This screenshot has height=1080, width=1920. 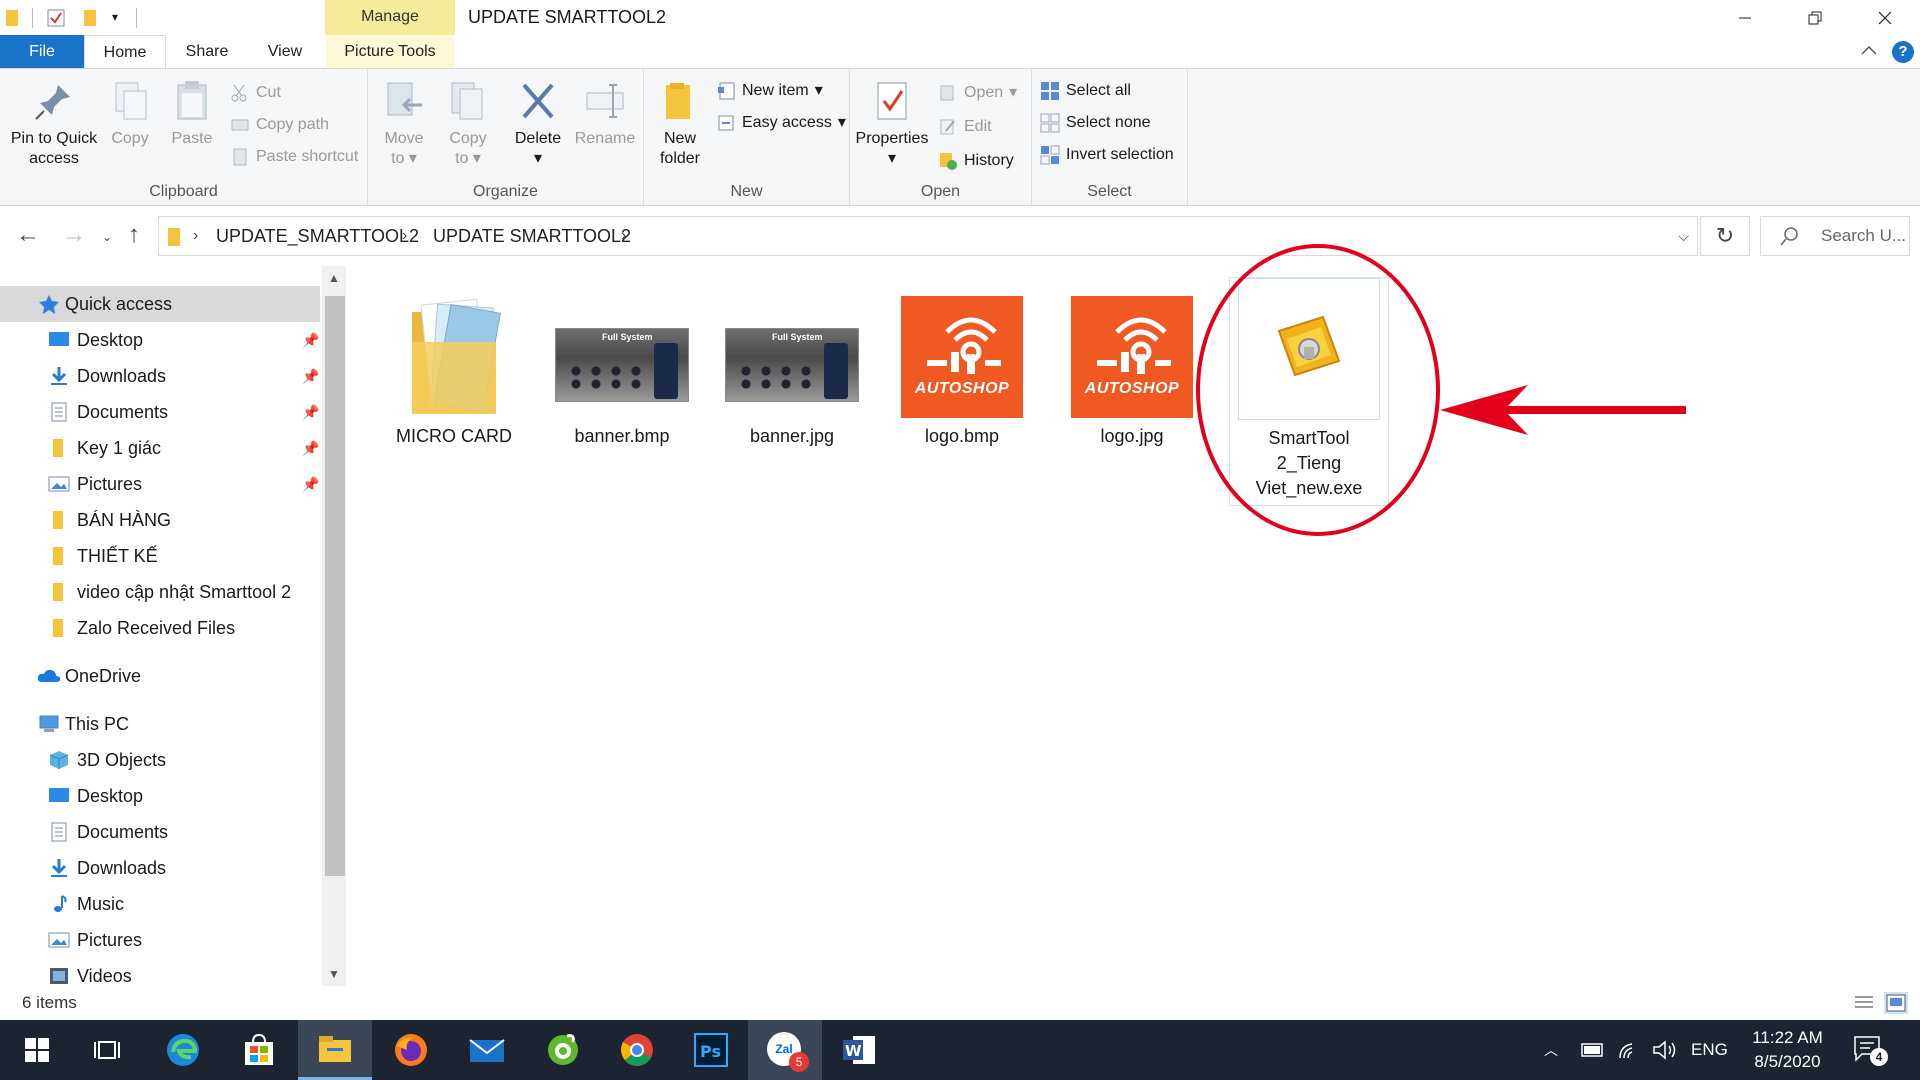 What do you see at coordinates (390, 51) in the screenshot?
I see `tab-picture-tools: Picture Tools` at bounding box center [390, 51].